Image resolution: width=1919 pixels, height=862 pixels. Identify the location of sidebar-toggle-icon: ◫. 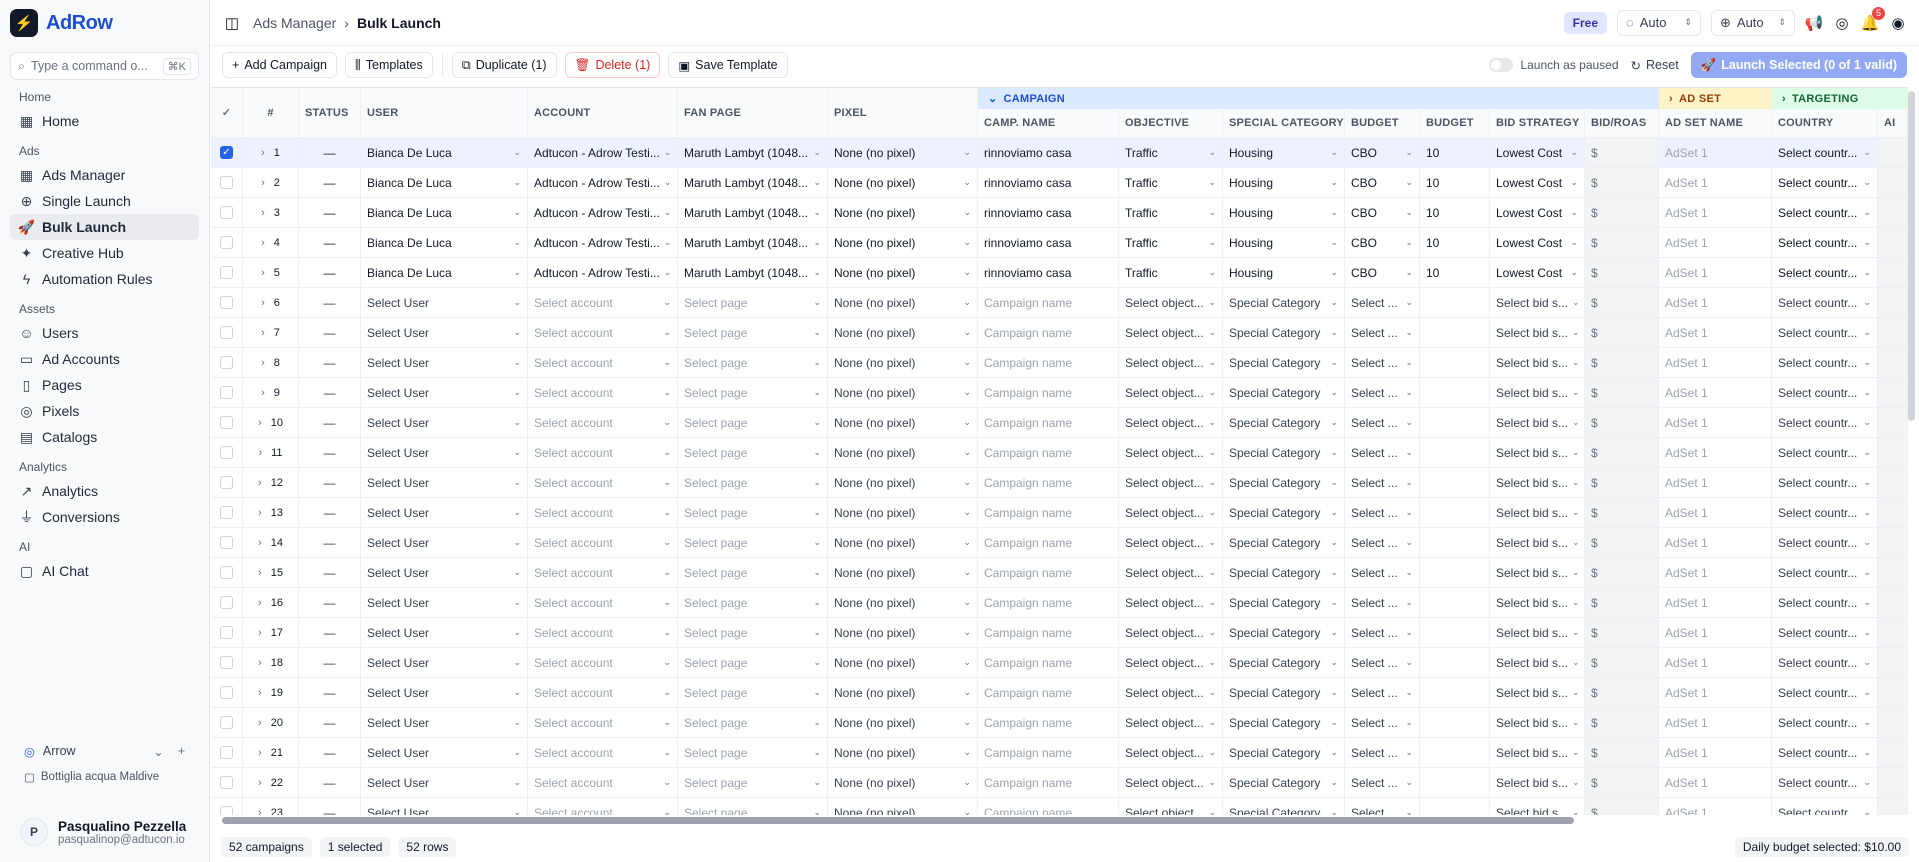
(232, 23).